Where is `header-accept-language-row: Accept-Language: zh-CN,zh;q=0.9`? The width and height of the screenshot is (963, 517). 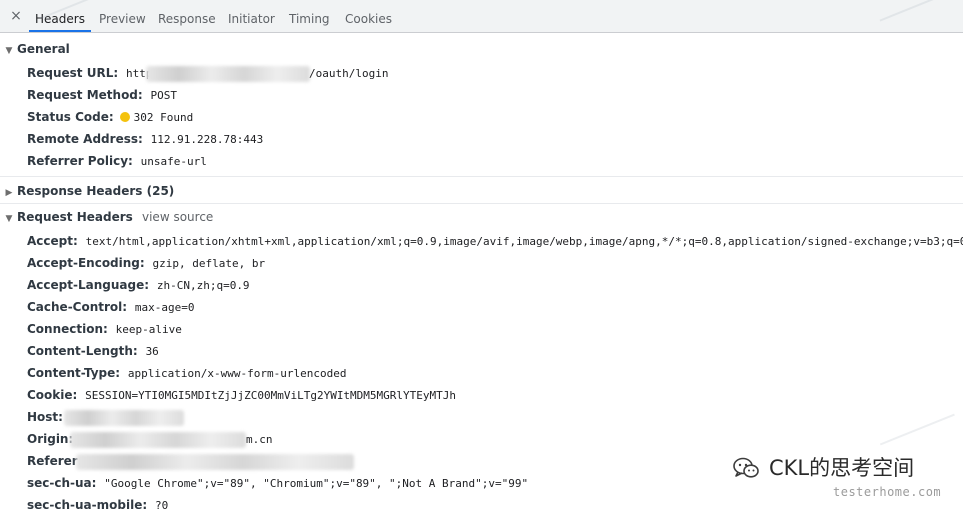
header-accept-language-row: Accept-Language: zh-CN,zh;q=0.9 is located at coordinates (138, 285).